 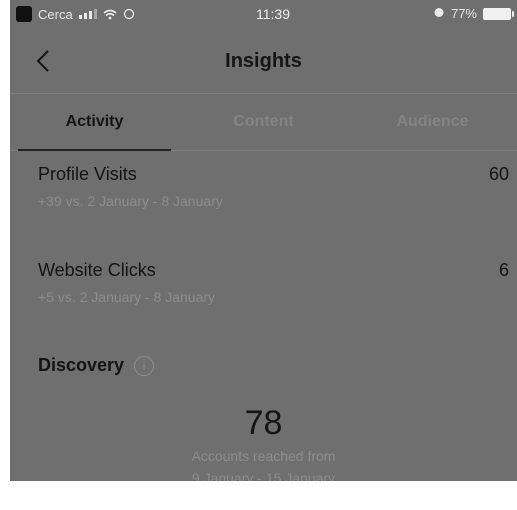 What do you see at coordinates (75, 14) in the screenshot?
I see `status-left: Cerca` at bounding box center [75, 14].